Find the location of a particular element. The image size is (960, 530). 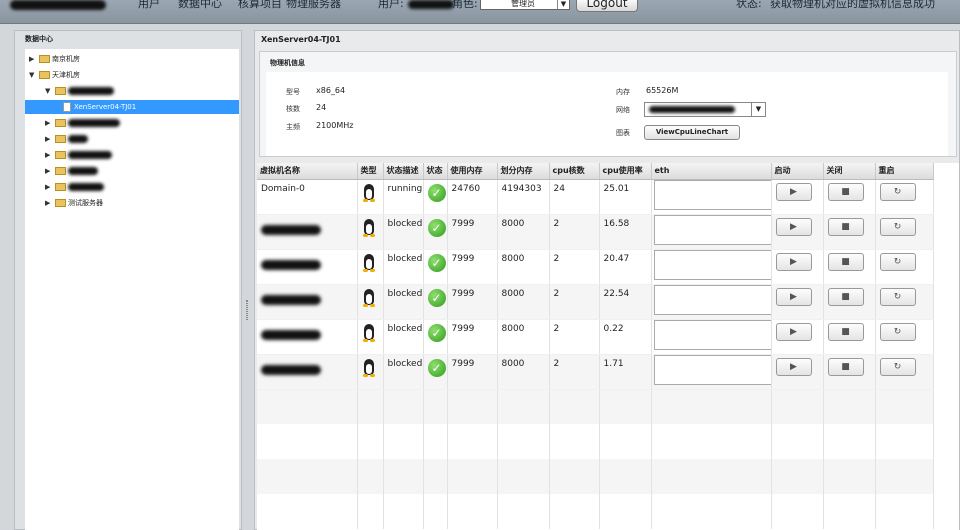

stop-cell: ■ is located at coordinates (849, 337).